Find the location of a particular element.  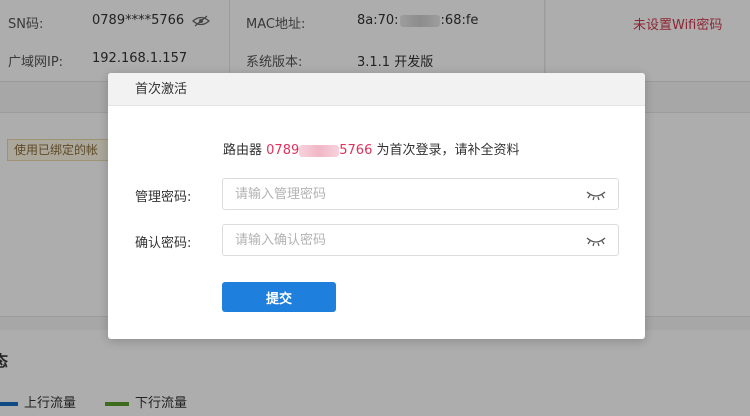

password-label: 管理密码: is located at coordinates (163, 197).